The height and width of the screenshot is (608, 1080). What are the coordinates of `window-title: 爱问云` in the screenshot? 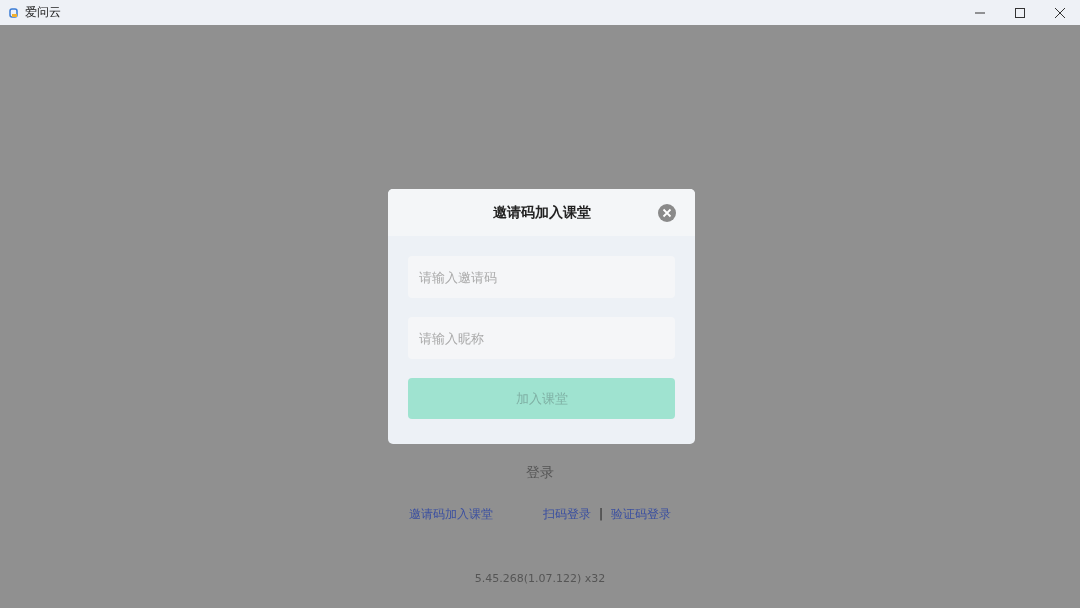 It's located at (43, 12).